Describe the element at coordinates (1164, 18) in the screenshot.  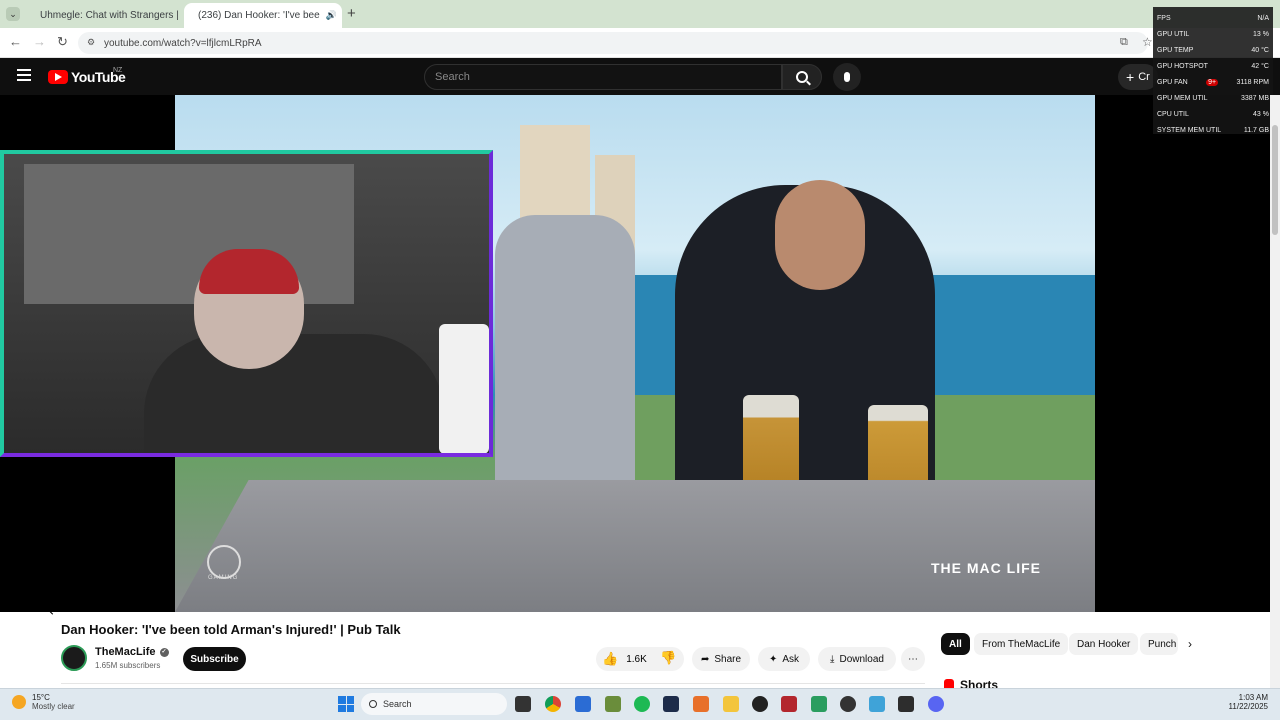
I see `stat-label: FPS` at that location.